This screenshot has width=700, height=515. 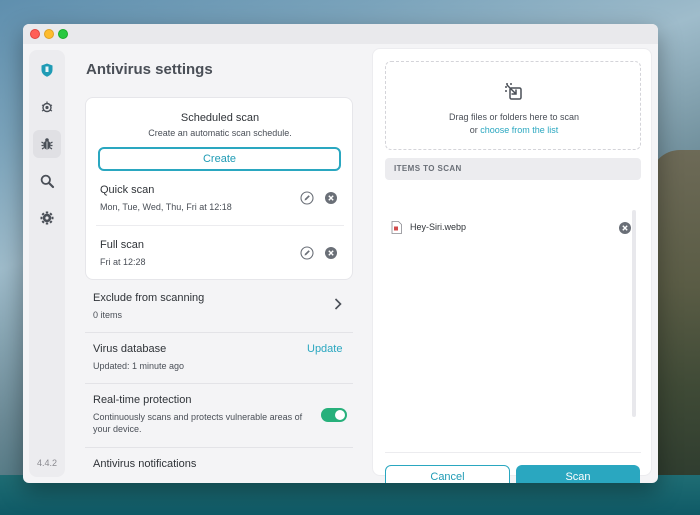 I want to click on antivirus-notifications-row: Antivirus notifications, so click(x=227, y=464).